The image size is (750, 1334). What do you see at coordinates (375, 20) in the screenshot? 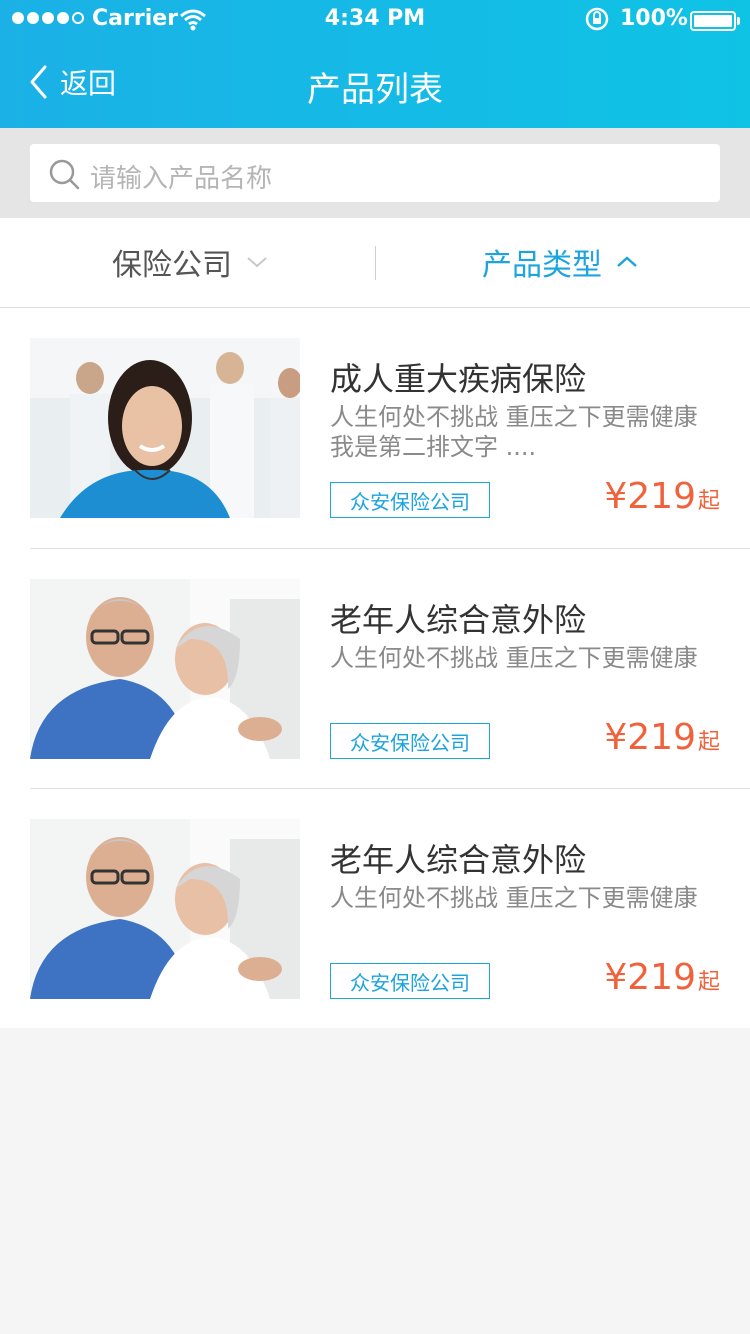
I see `status-bar: Carrier 4:34 PM 100%` at bounding box center [375, 20].